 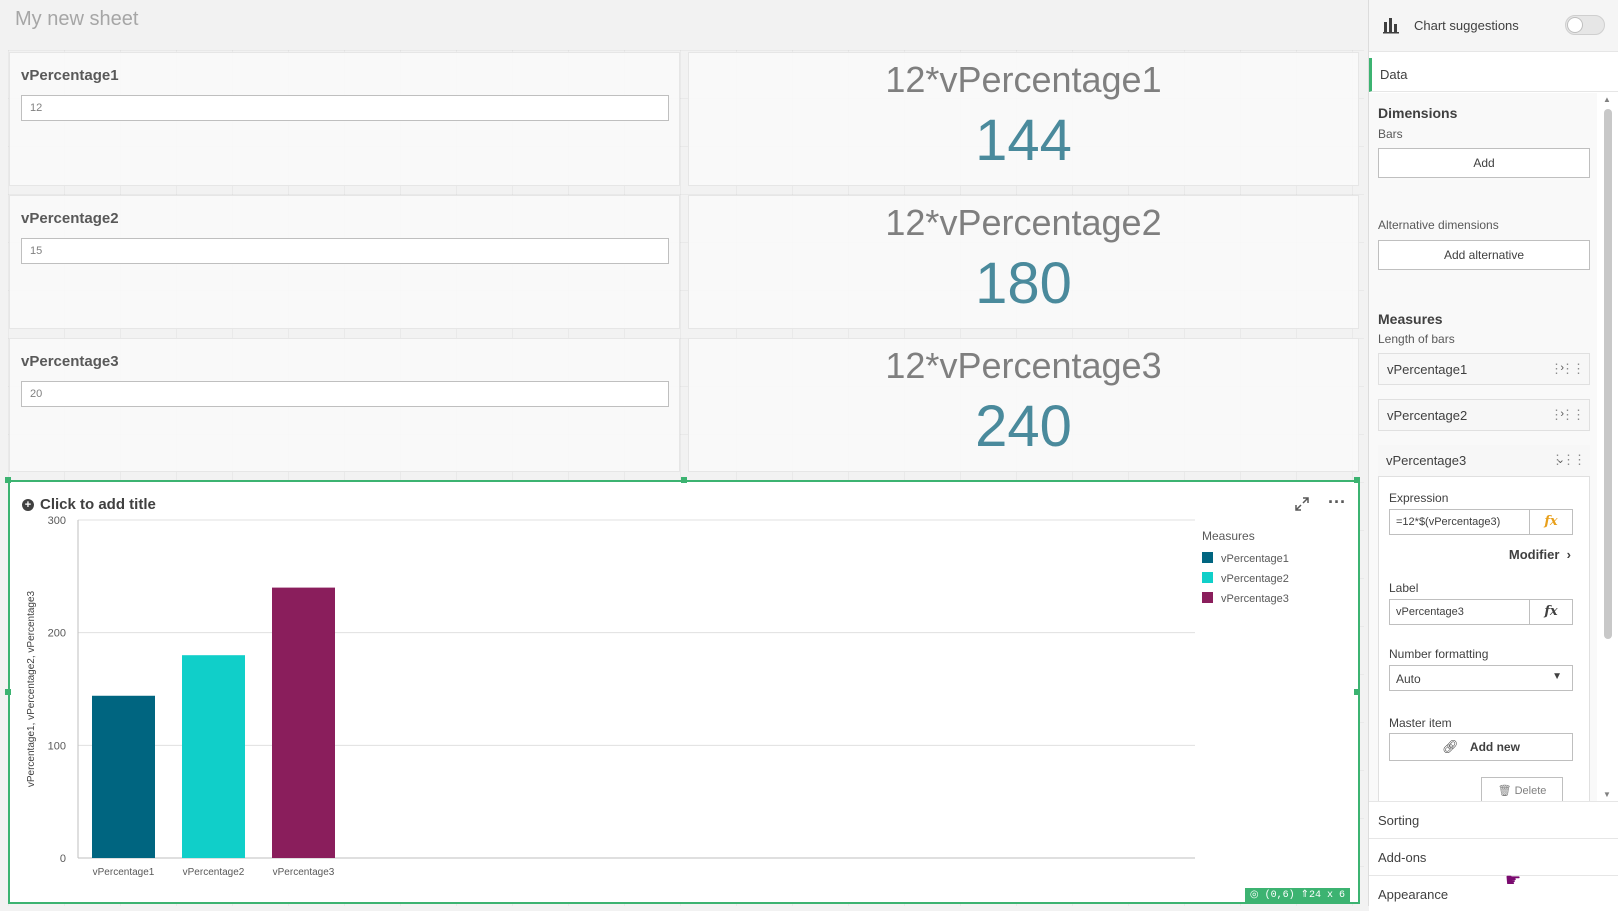 I want to click on variable-input-card-2: vPercentage2 15, so click(x=344, y=262).